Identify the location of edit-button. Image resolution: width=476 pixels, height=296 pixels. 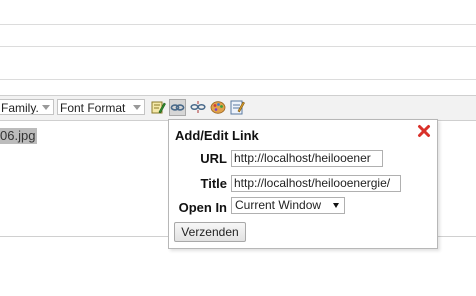
(158, 107).